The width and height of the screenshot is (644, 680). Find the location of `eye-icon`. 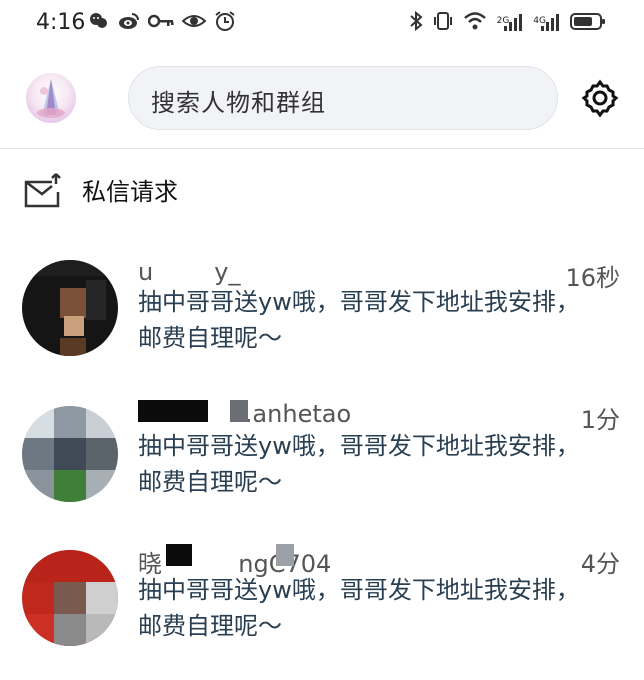

eye-icon is located at coordinates (194, 21).